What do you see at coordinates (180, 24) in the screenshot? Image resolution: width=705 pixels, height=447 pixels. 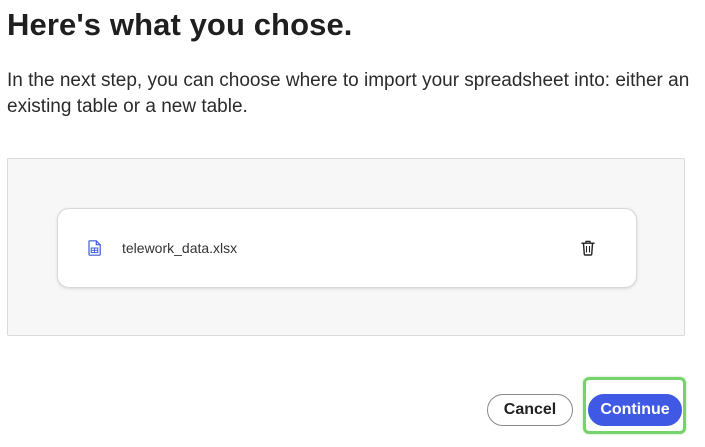 I see `page-title: Here's what you chose.` at bounding box center [180, 24].